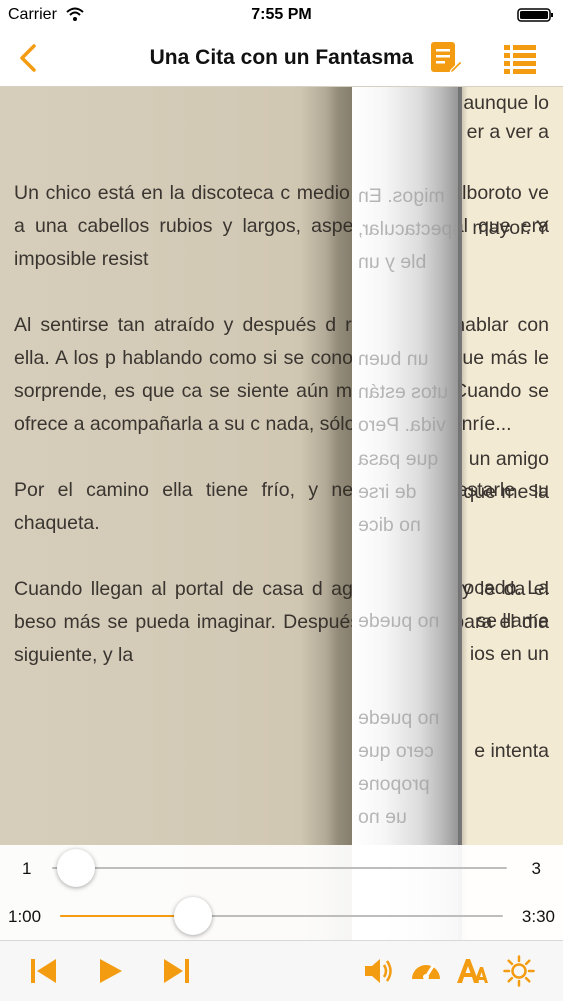 The height and width of the screenshot is (1001, 563). I want to click on mirrored-line: ue no, so click(382, 817).